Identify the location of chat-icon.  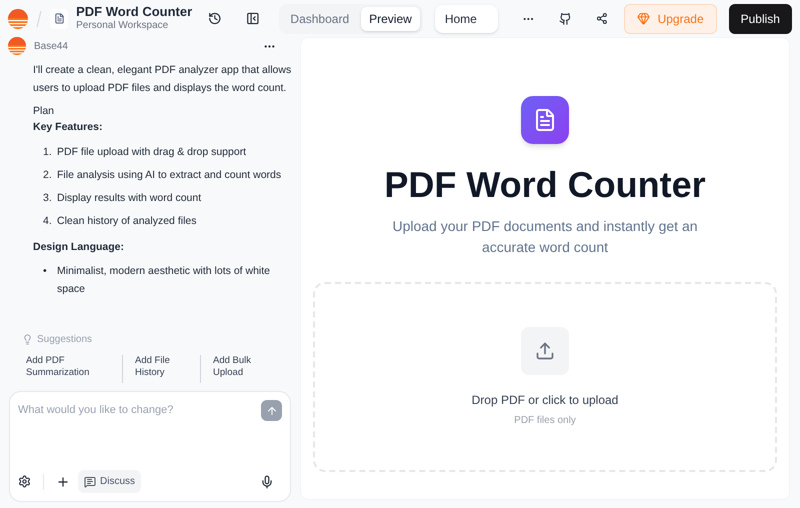
(90, 482).